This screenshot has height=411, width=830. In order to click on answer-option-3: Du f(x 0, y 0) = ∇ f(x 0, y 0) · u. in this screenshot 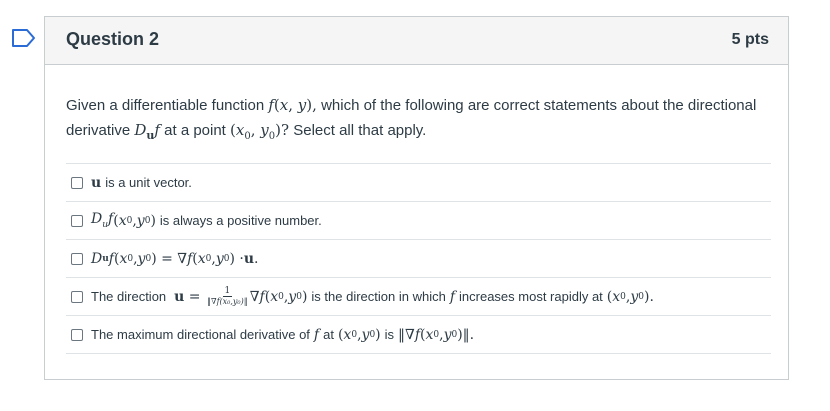, I will do `click(418, 258)`.